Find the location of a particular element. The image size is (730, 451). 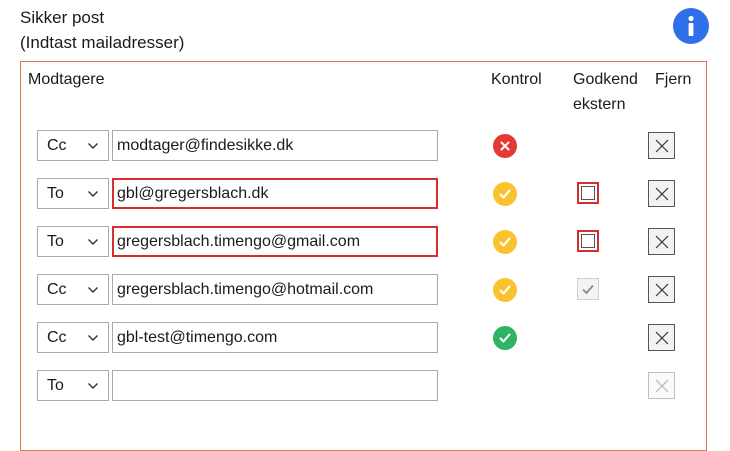

header-recipients: Modtagere is located at coordinates (66, 79).